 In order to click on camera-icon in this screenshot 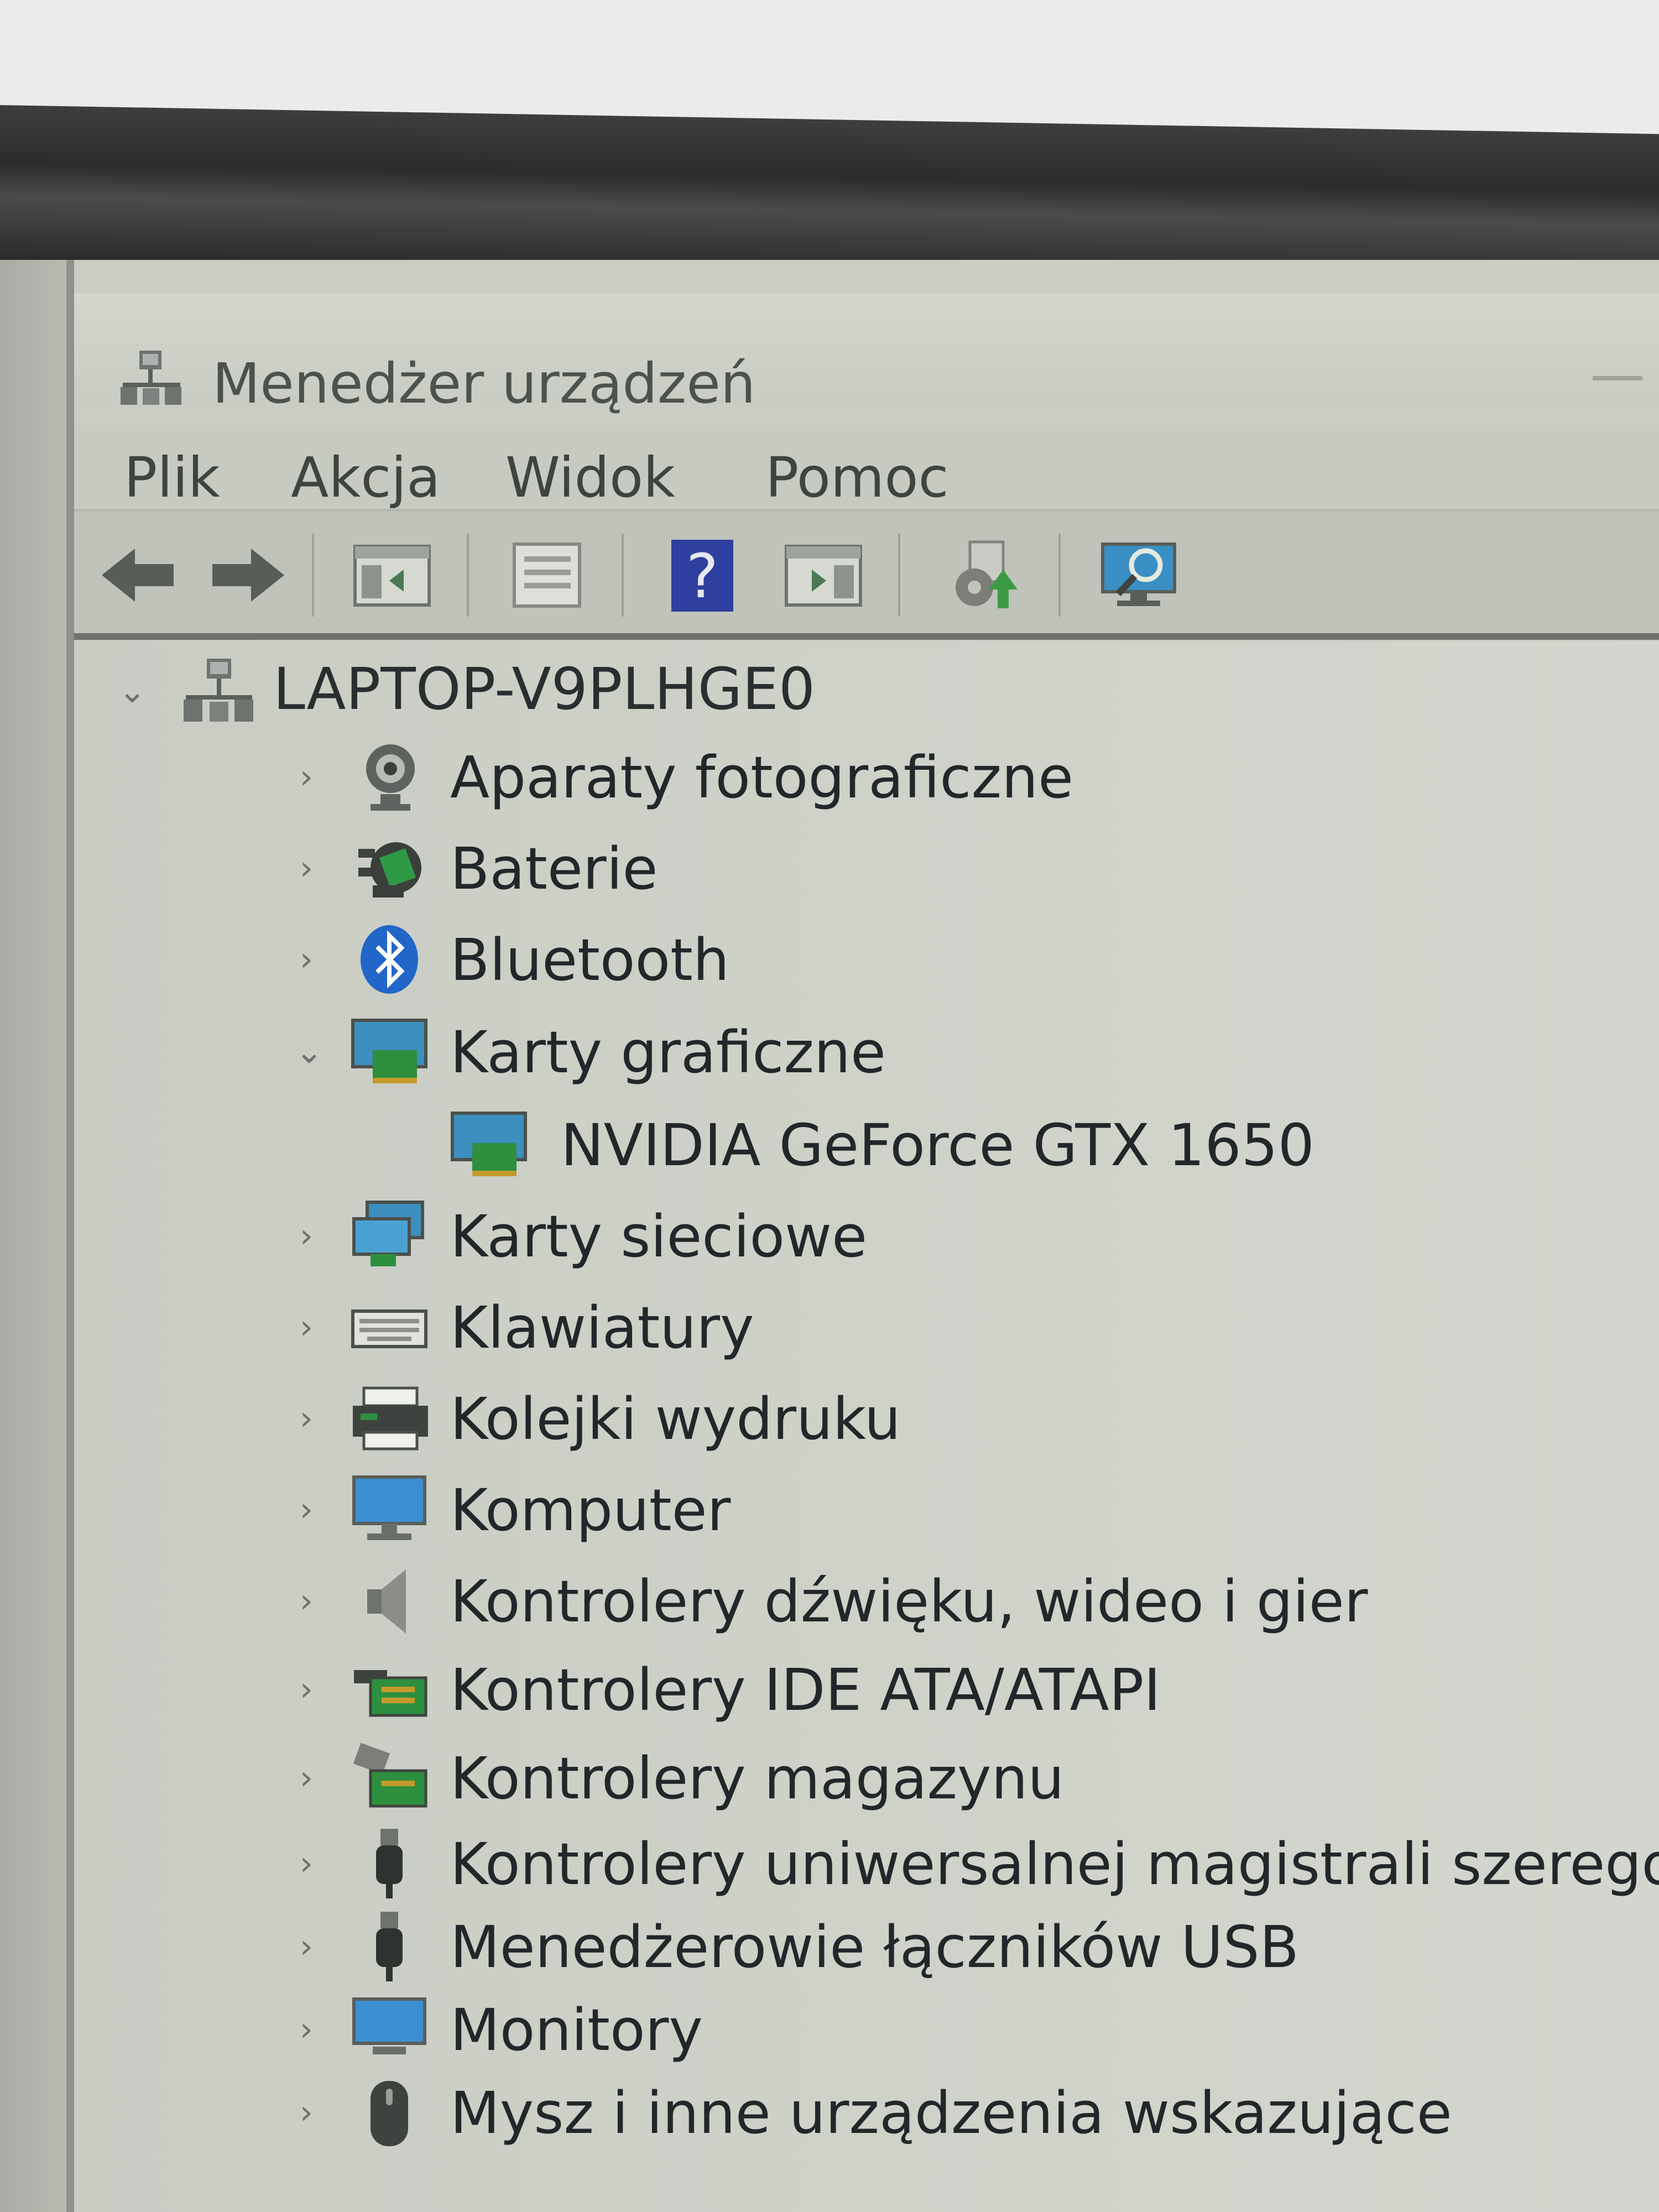, I will do `click(391, 778)`.